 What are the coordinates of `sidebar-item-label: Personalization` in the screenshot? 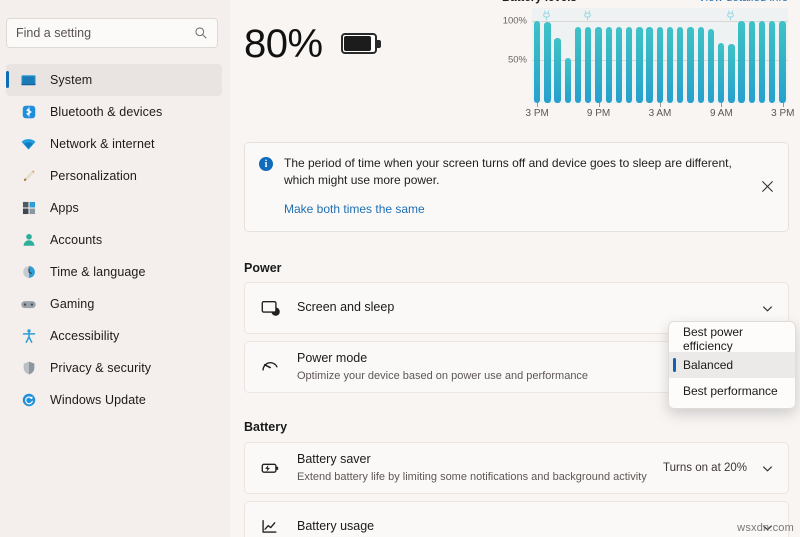 It's located at (93, 176).